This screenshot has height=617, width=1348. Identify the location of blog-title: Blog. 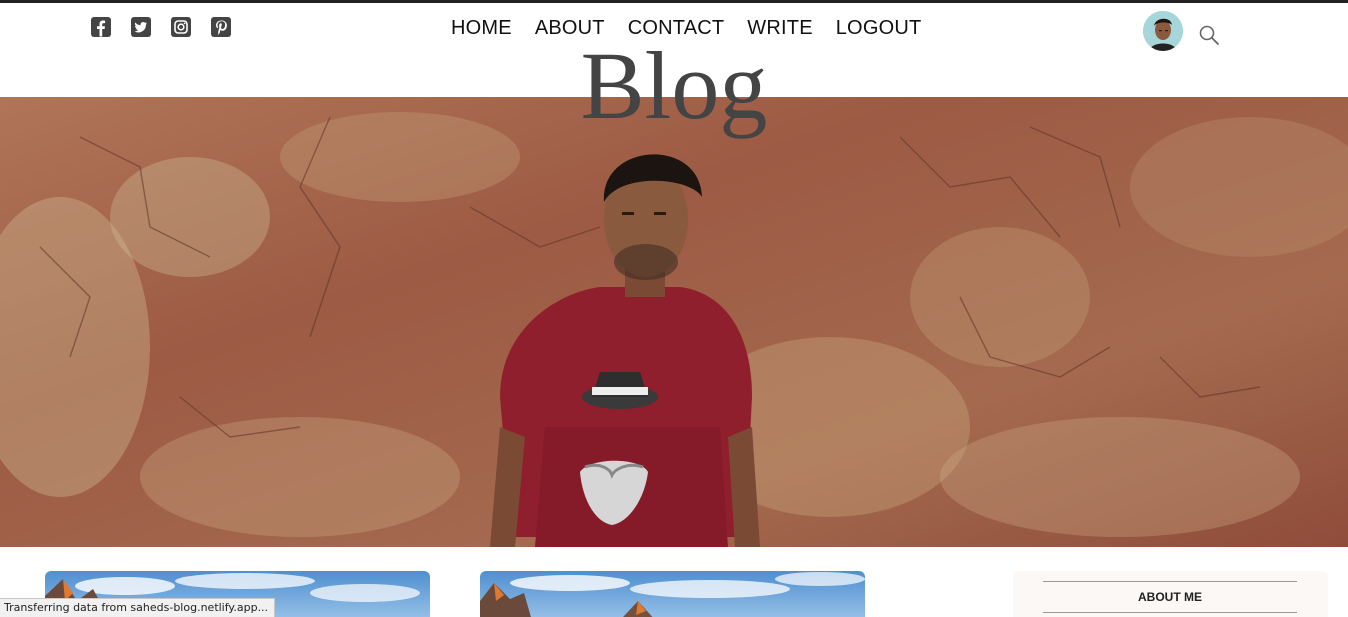
(674, 85).